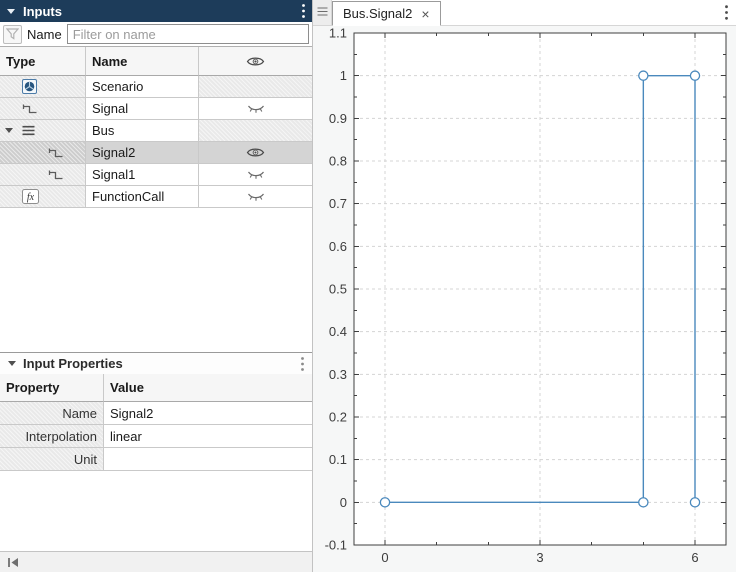 Image resolution: width=736 pixels, height=572 pixels. I want to click on go-to-start-icon, so click(13, 562).